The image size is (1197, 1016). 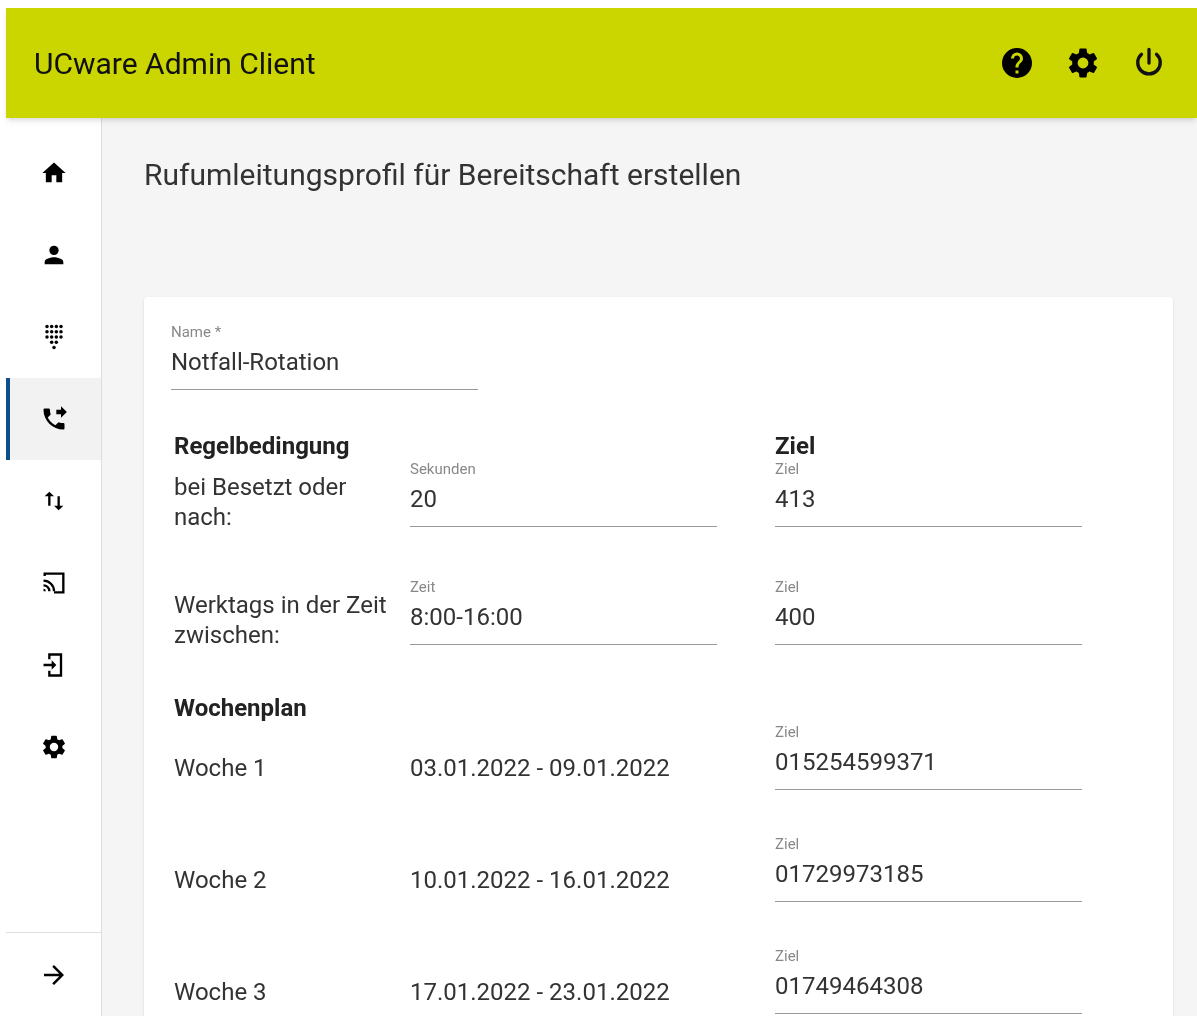 I want to click on date-range: 10.01.2022 - 16.01.2022, so click(x=540, y=880).